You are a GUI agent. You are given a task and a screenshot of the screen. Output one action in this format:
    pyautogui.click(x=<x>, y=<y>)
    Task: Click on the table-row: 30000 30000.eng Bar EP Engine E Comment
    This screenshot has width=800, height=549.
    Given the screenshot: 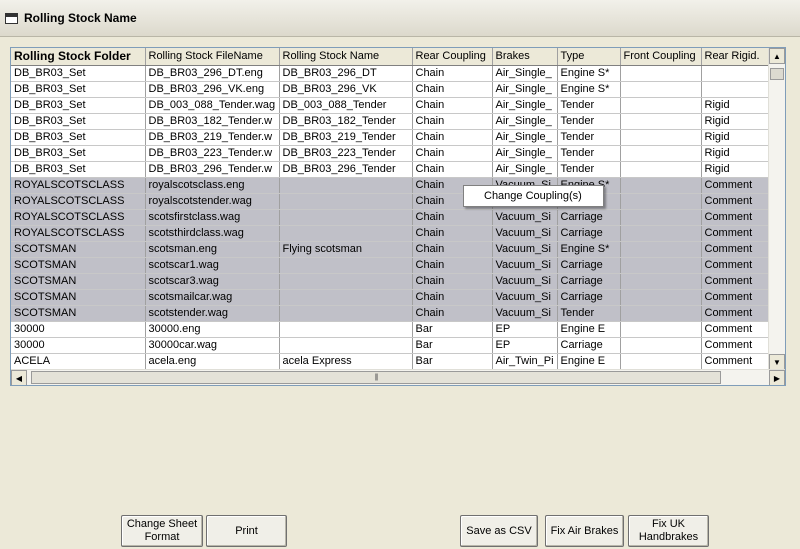 What is the action you would take?
    pyautogui.click(x=390, y=329)
    